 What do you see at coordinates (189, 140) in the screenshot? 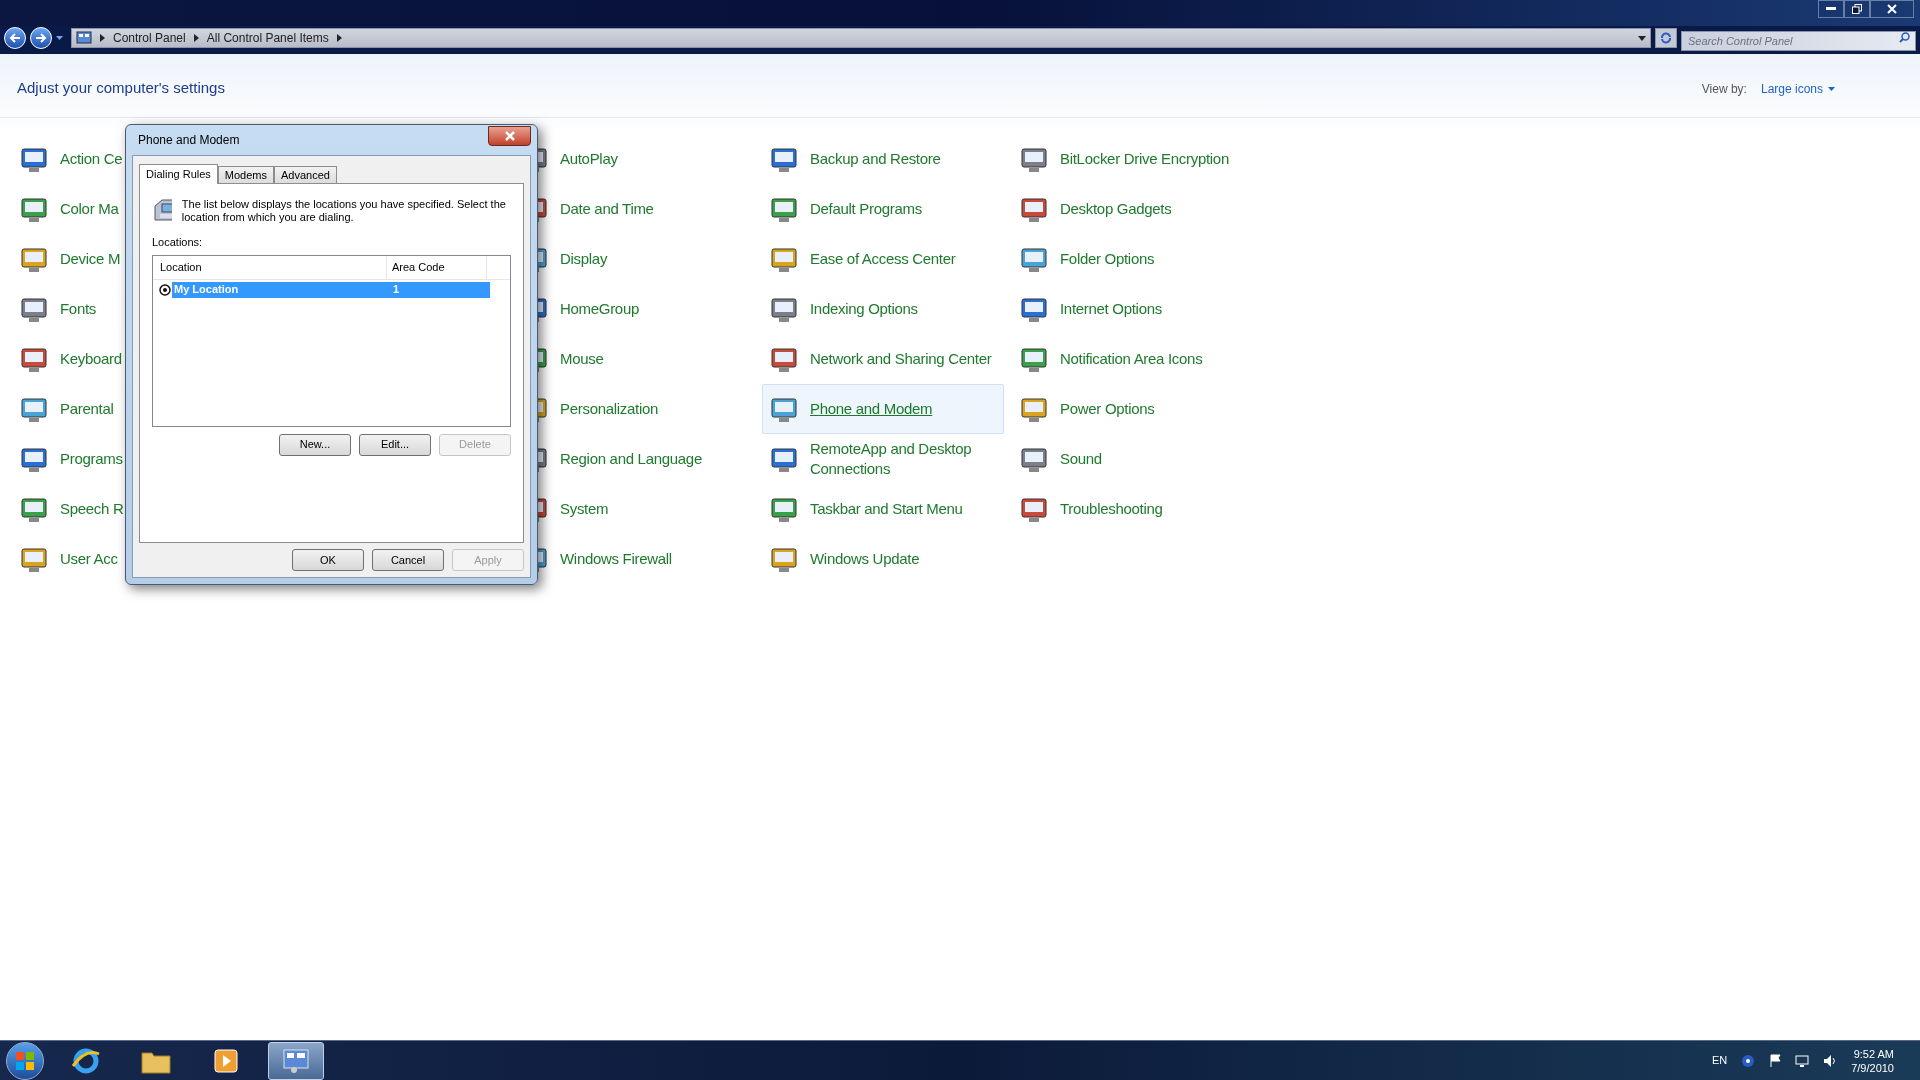
I see `dialog-title: Phone and Modem` at bounding box center [189, 140].